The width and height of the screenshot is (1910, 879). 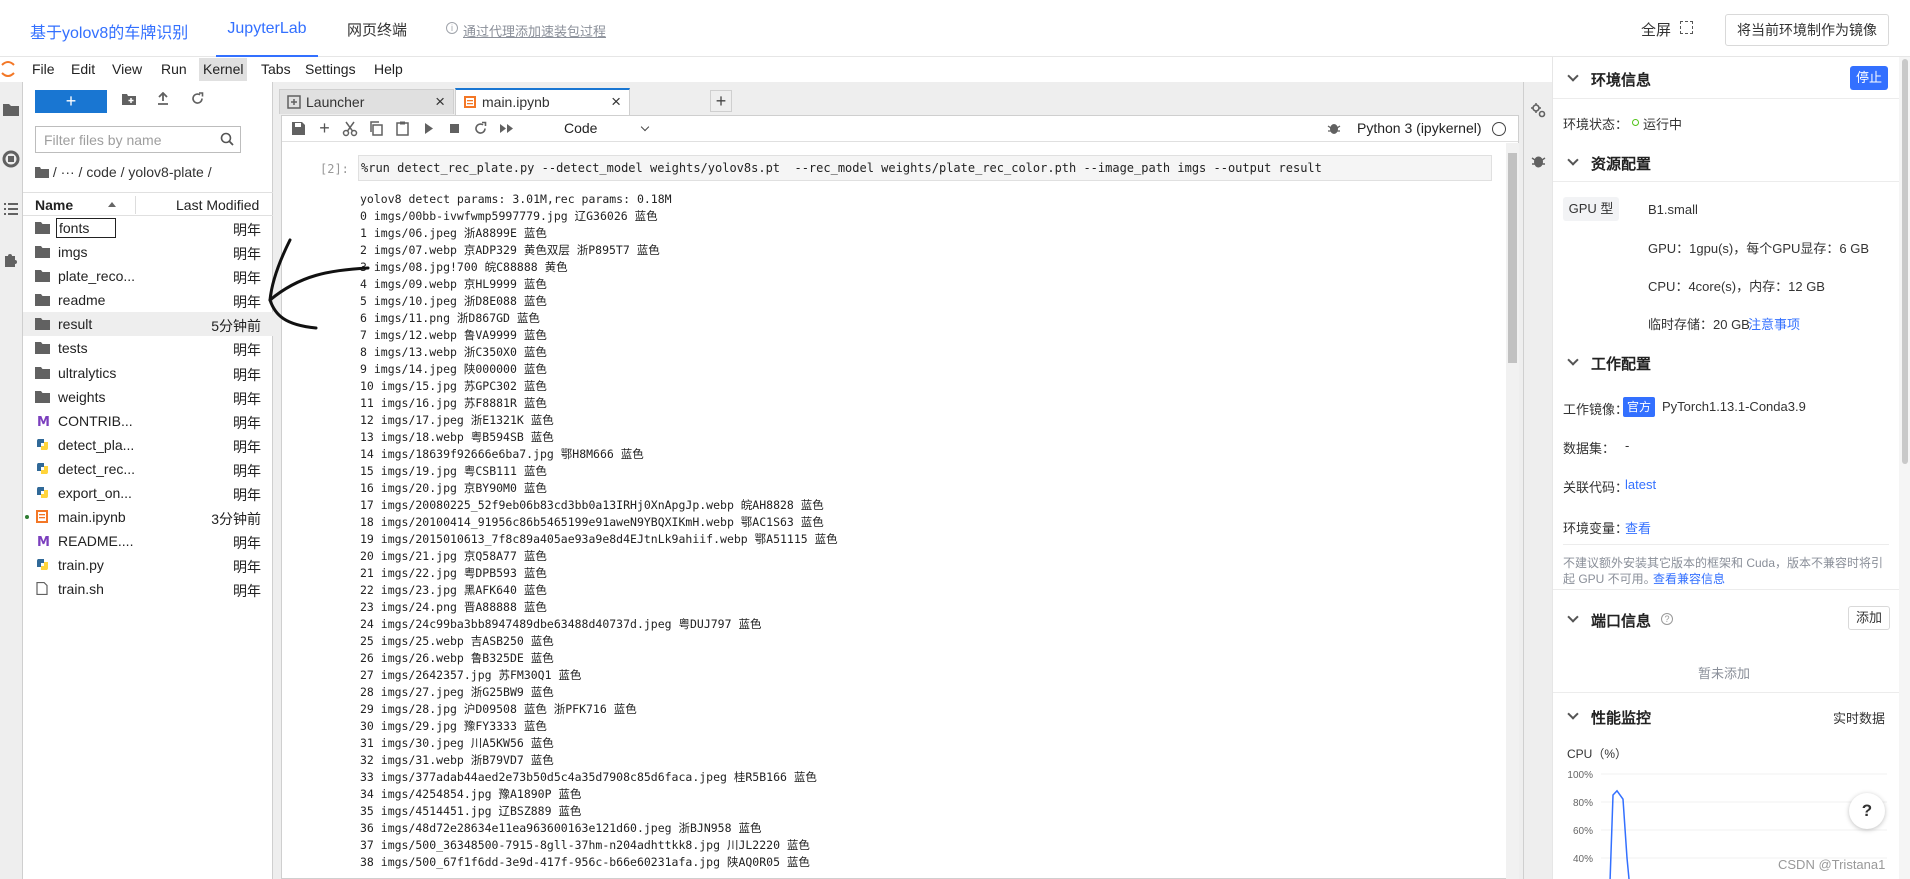 I want to click on file-row: M CONTRIB... 明年, so click(x=148, y=421).